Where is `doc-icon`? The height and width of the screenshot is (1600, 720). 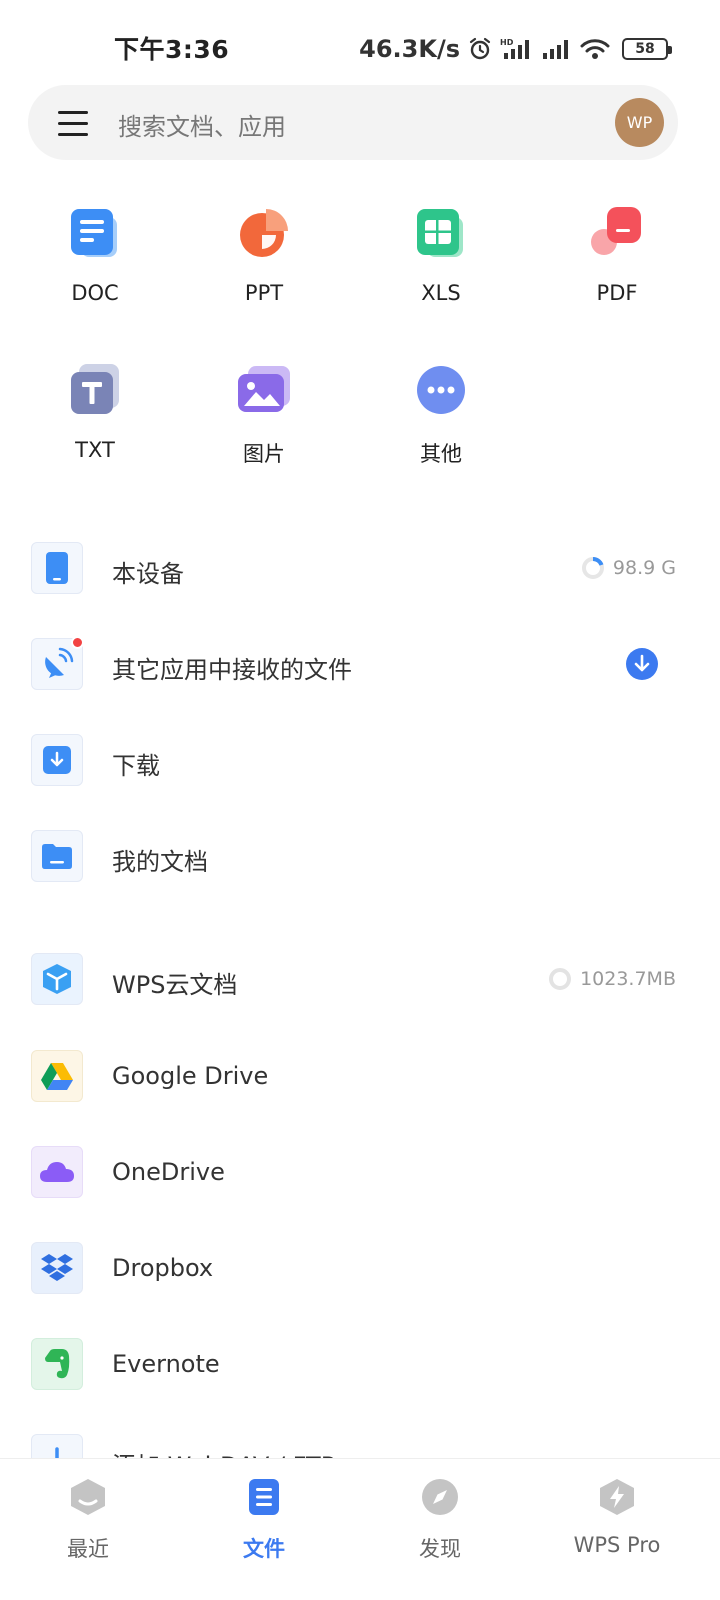 doc-icon is located at coordinates (94, 233).